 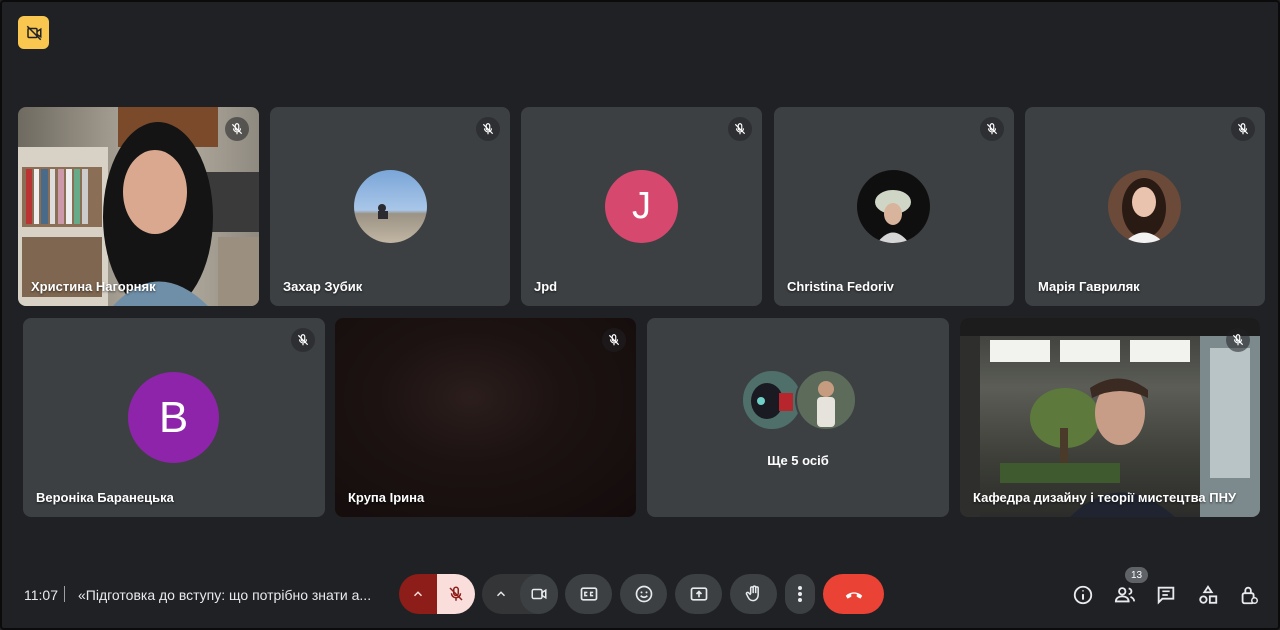 What do you see at coordinates (485, 417) in the screenshot?
I see `participant-tile: Крупа Ірина` at bounding box center [485, 417].